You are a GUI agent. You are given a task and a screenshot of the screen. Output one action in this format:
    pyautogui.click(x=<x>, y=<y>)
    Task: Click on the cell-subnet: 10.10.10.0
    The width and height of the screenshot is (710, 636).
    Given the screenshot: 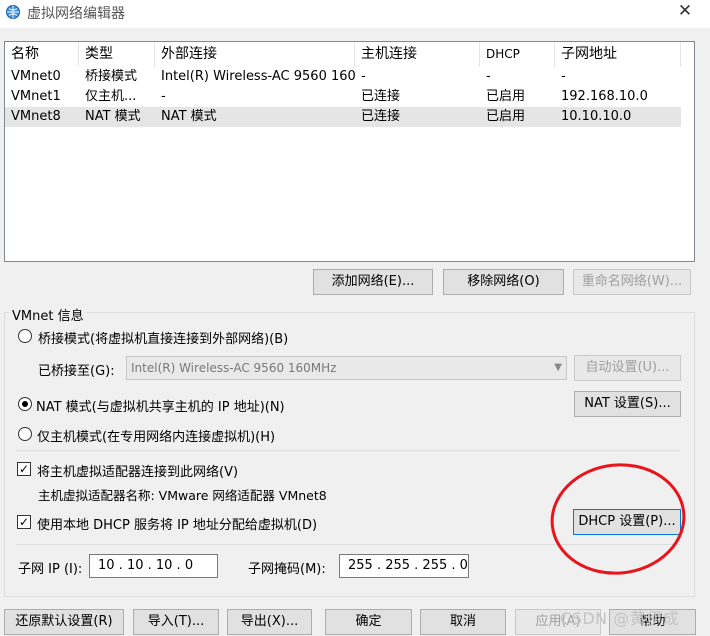 What is the action you would take?
    pyautogui.click(x=596, y=116)
    